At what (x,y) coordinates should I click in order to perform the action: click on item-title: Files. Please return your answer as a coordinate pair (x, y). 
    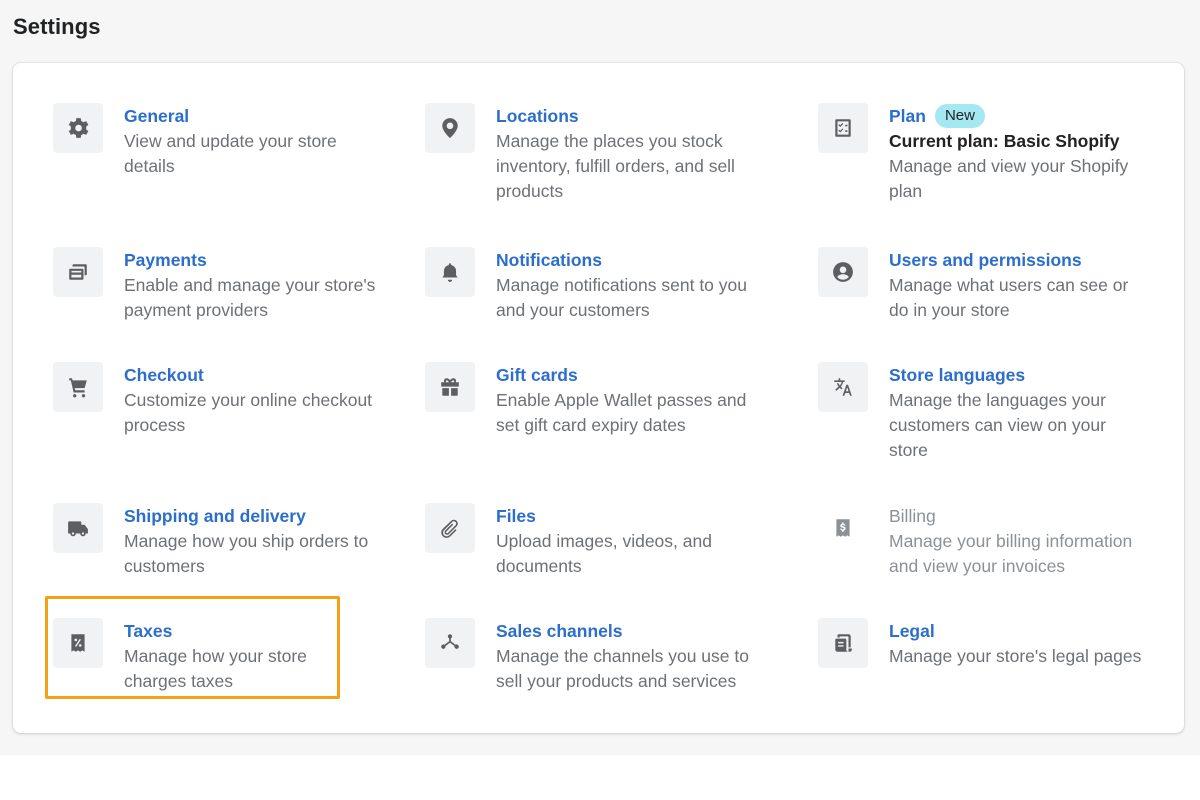
    Looking at the image, I should click on (516, 516).